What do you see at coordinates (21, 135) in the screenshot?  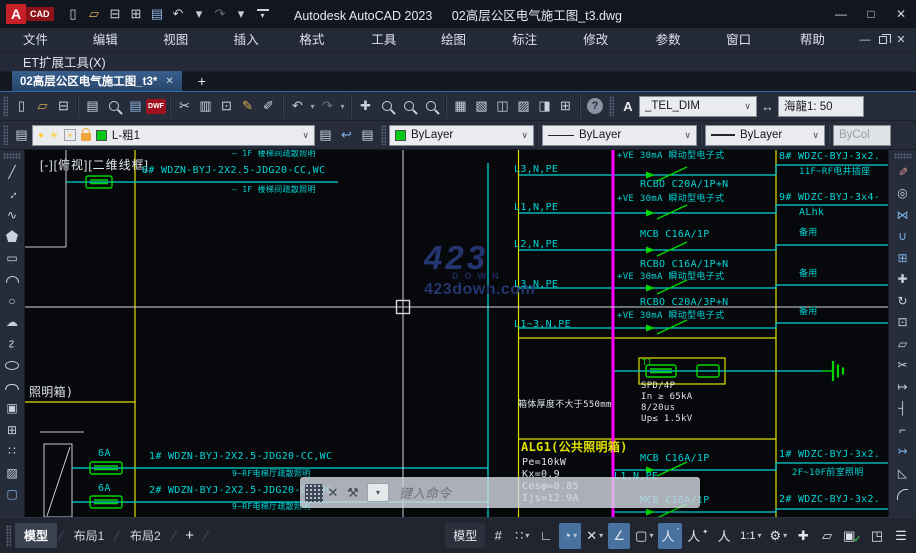 I see `layer-properties-icon: ▤` at bounding box center [21, 135].